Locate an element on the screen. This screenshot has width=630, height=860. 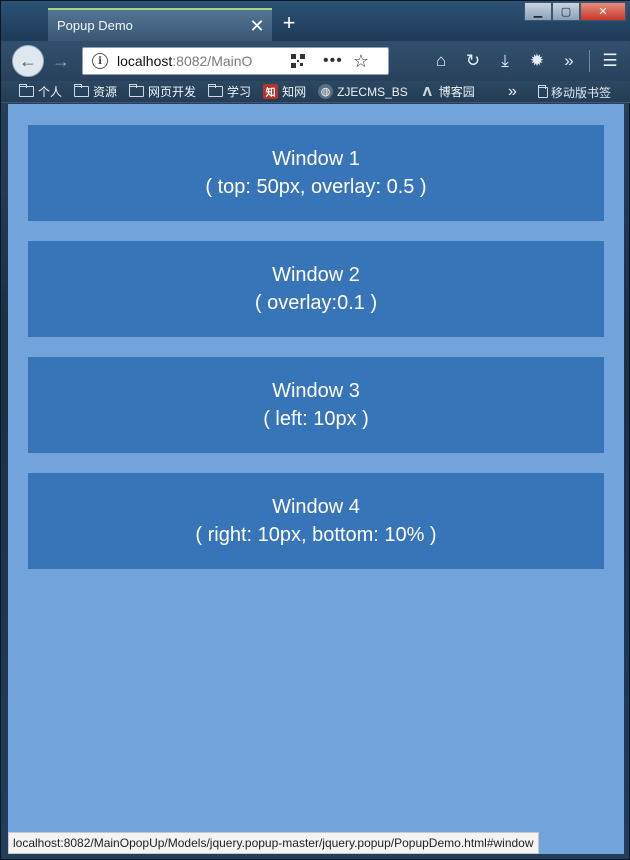
bookmark-label: 资源 is located at coordinates (105, 92).